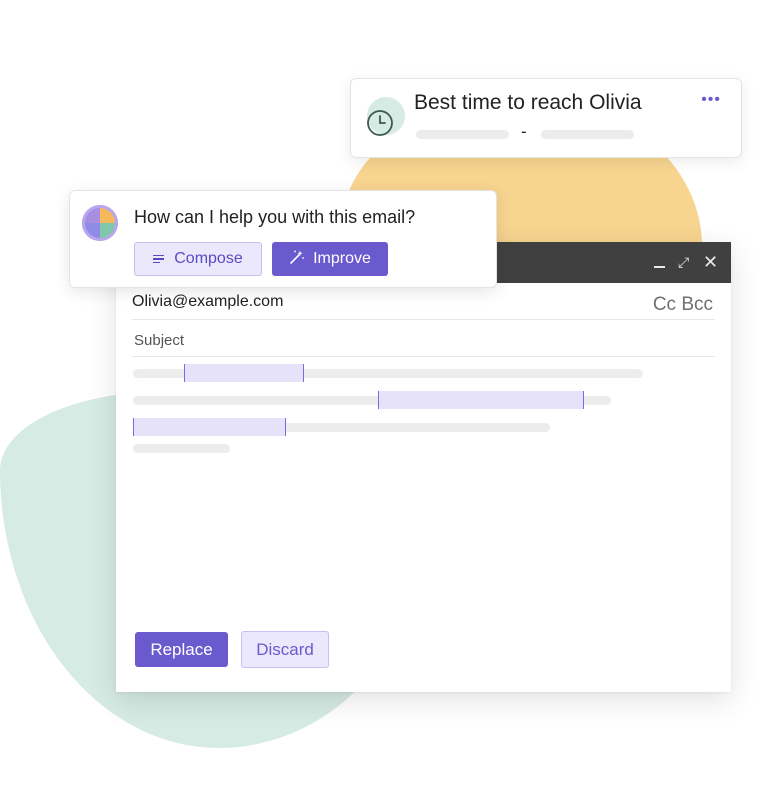 This screenshot has height=798, width=780. Describe the element at coordinates (546, 118) in the screenshot. I see `best-time-card: Best time to reach Olivia ••• -` at that location.